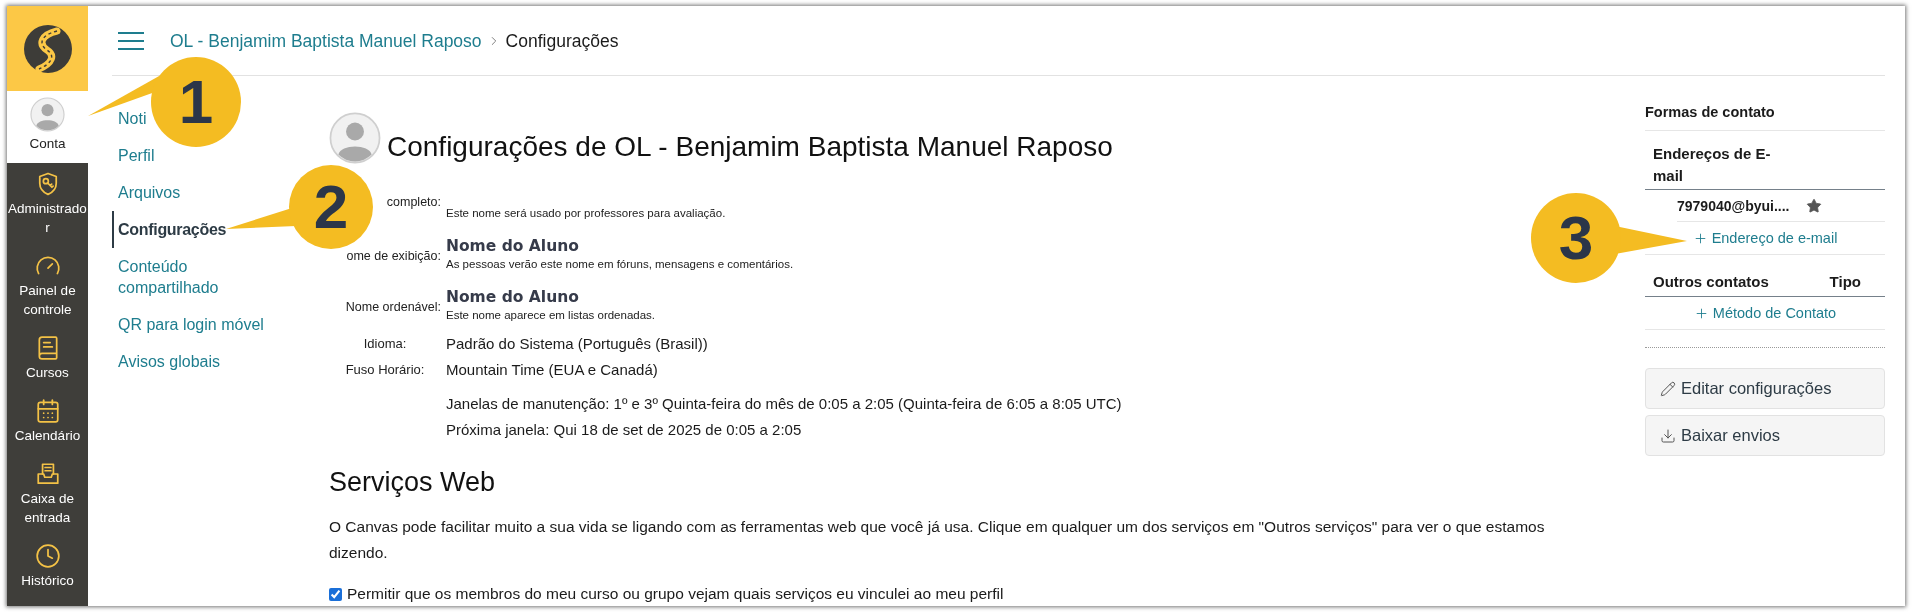 This screenshot has width=1916, height=612. Describe the element at coordinates (937, 540) in the screenshot. I see `description-text: O Canvas pode facilitar muito a sua vida se ligando com as ferramentas web que você já usa. Clique em qualquer um dos serviços em "Outros serviços" para ver o que estamos dizendo.` at that location.